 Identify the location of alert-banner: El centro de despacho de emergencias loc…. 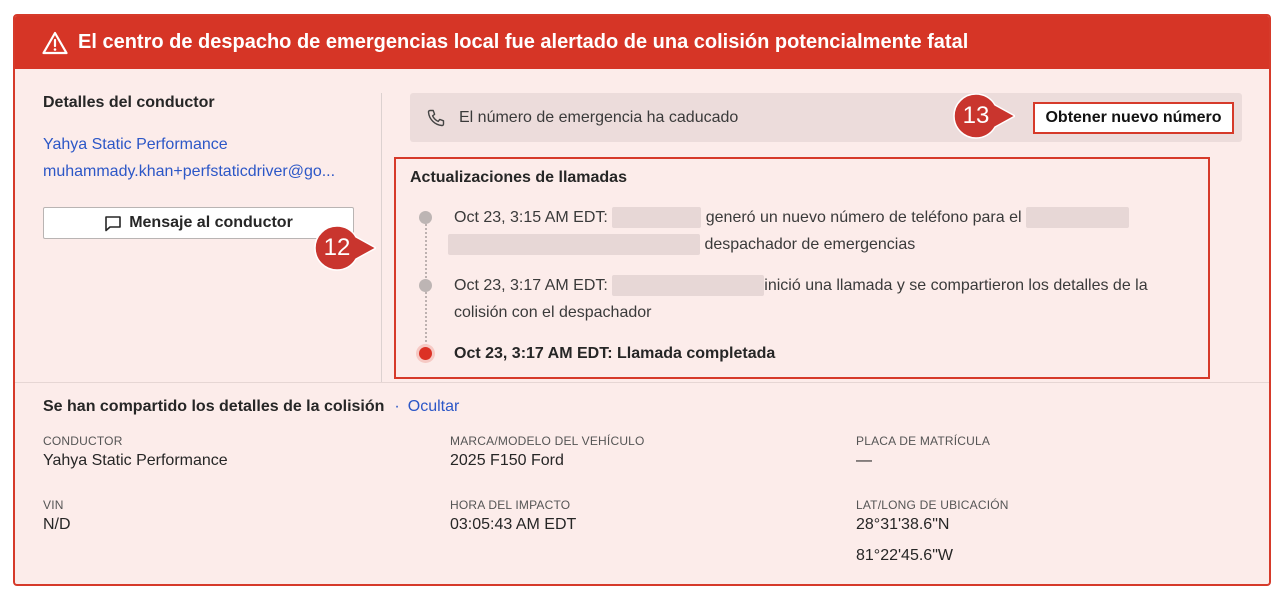
(642, 42).